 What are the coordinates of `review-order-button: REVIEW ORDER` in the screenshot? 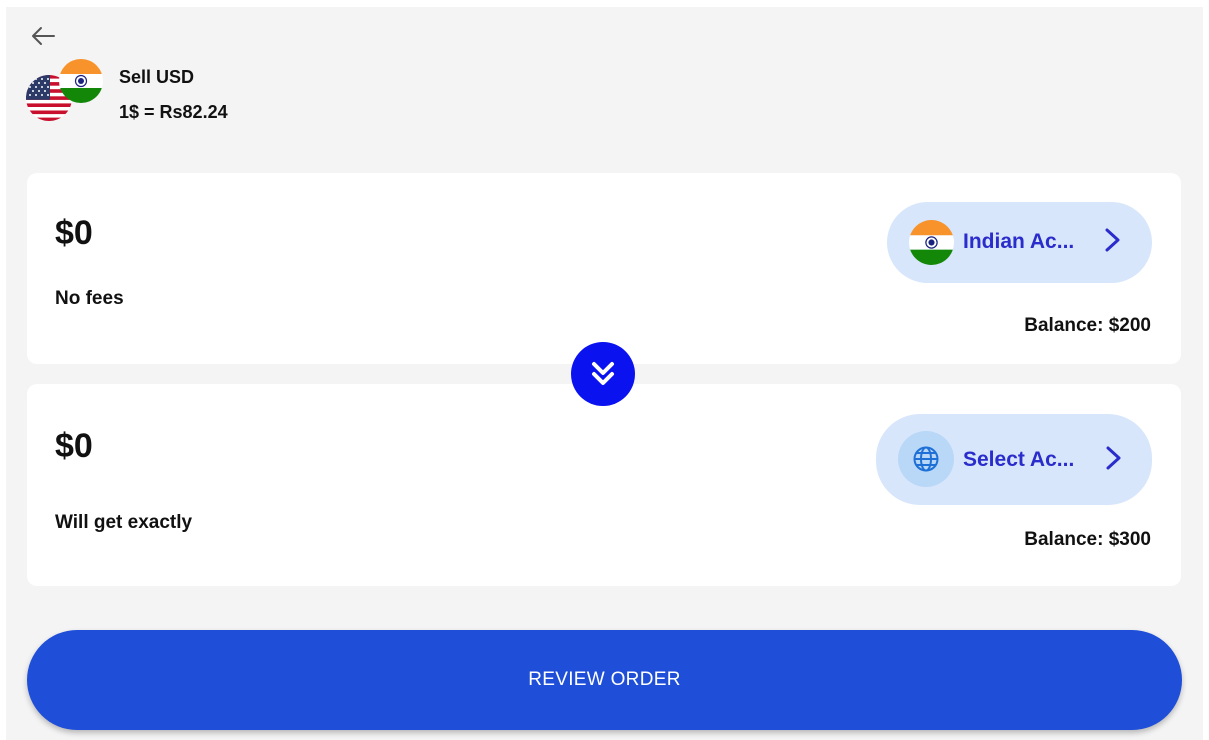 It's located at (604, 680).